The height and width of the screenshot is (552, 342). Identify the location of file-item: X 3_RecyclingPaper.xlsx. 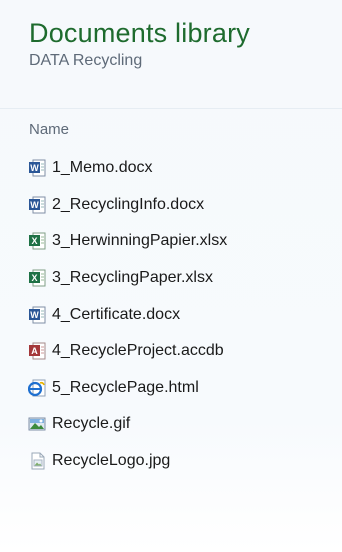
(178, 278).